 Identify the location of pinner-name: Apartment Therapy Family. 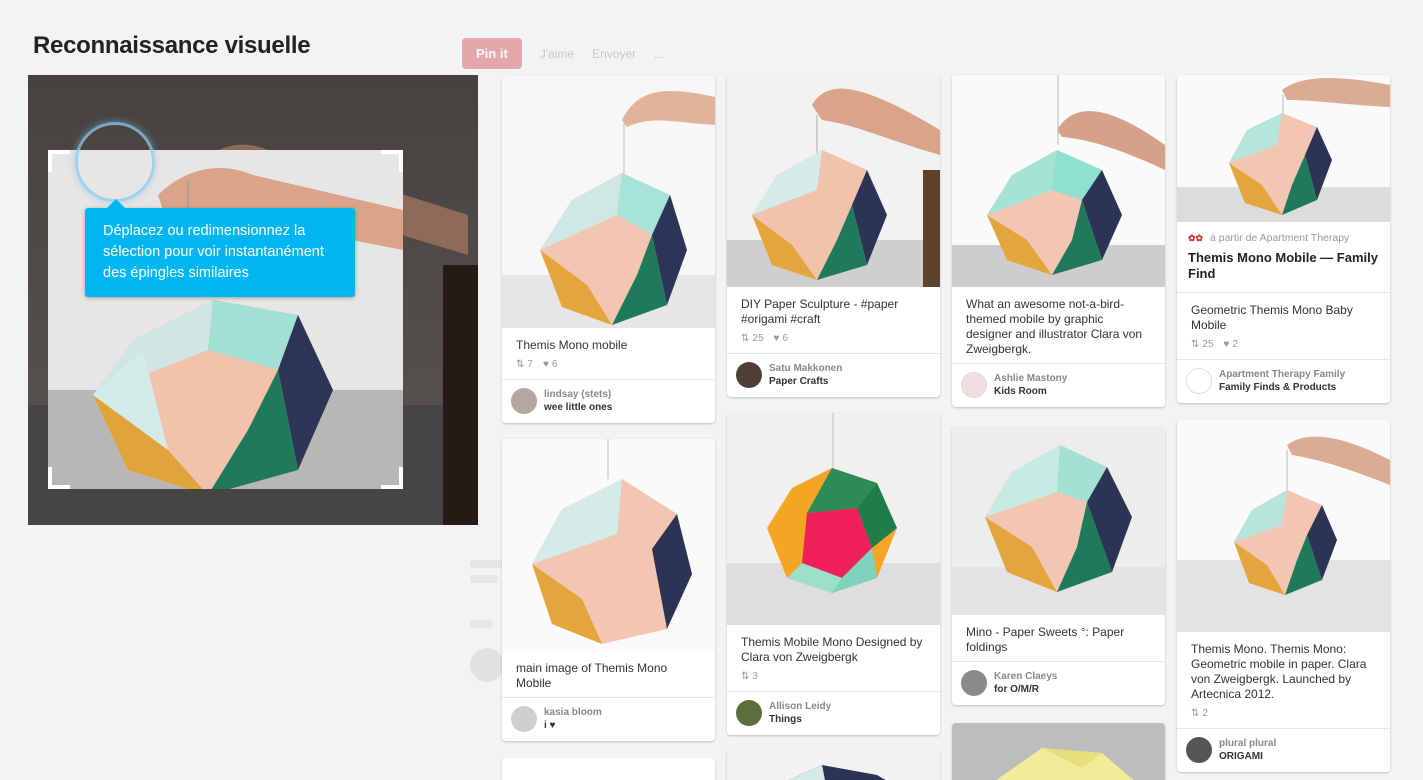
(1282, 374).